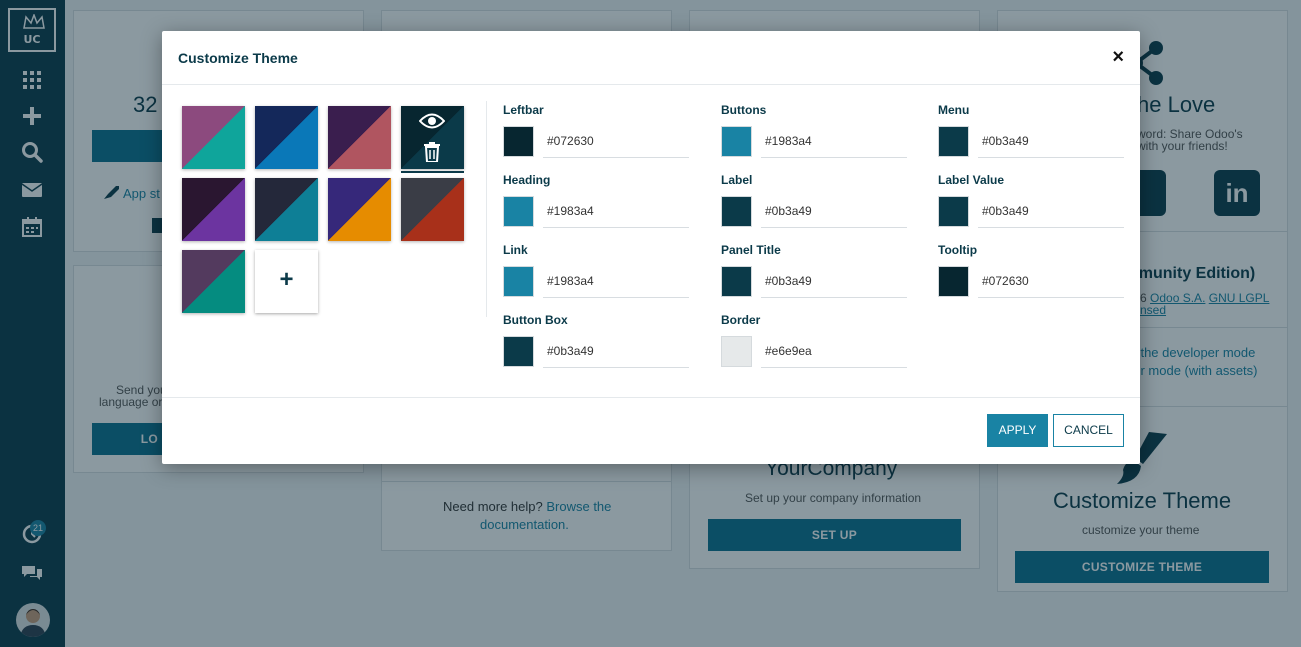 This screenshot has height=647, width=1301. What do you see at coordinates (432, 137) in the screenshot?
I see `theme-swatch-active` at bounding box center [432, 137].